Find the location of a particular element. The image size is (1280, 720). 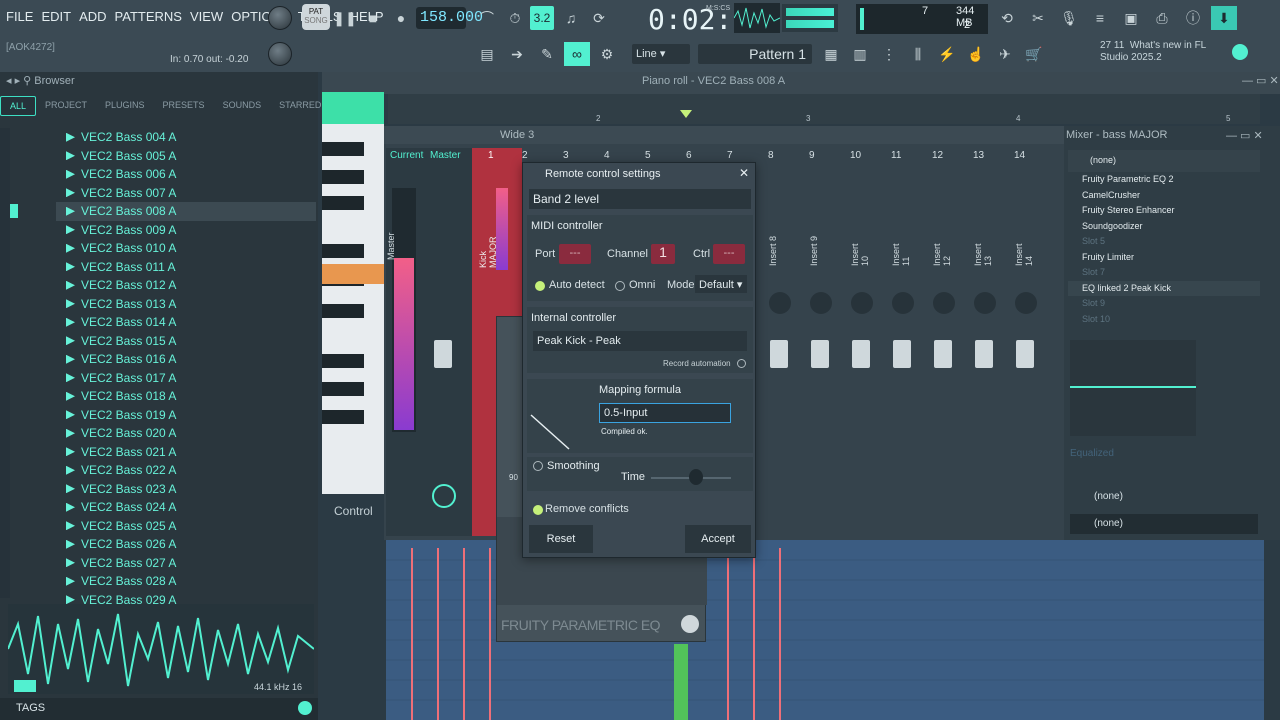

smoothing-radio is located at coordinates (538, 466).